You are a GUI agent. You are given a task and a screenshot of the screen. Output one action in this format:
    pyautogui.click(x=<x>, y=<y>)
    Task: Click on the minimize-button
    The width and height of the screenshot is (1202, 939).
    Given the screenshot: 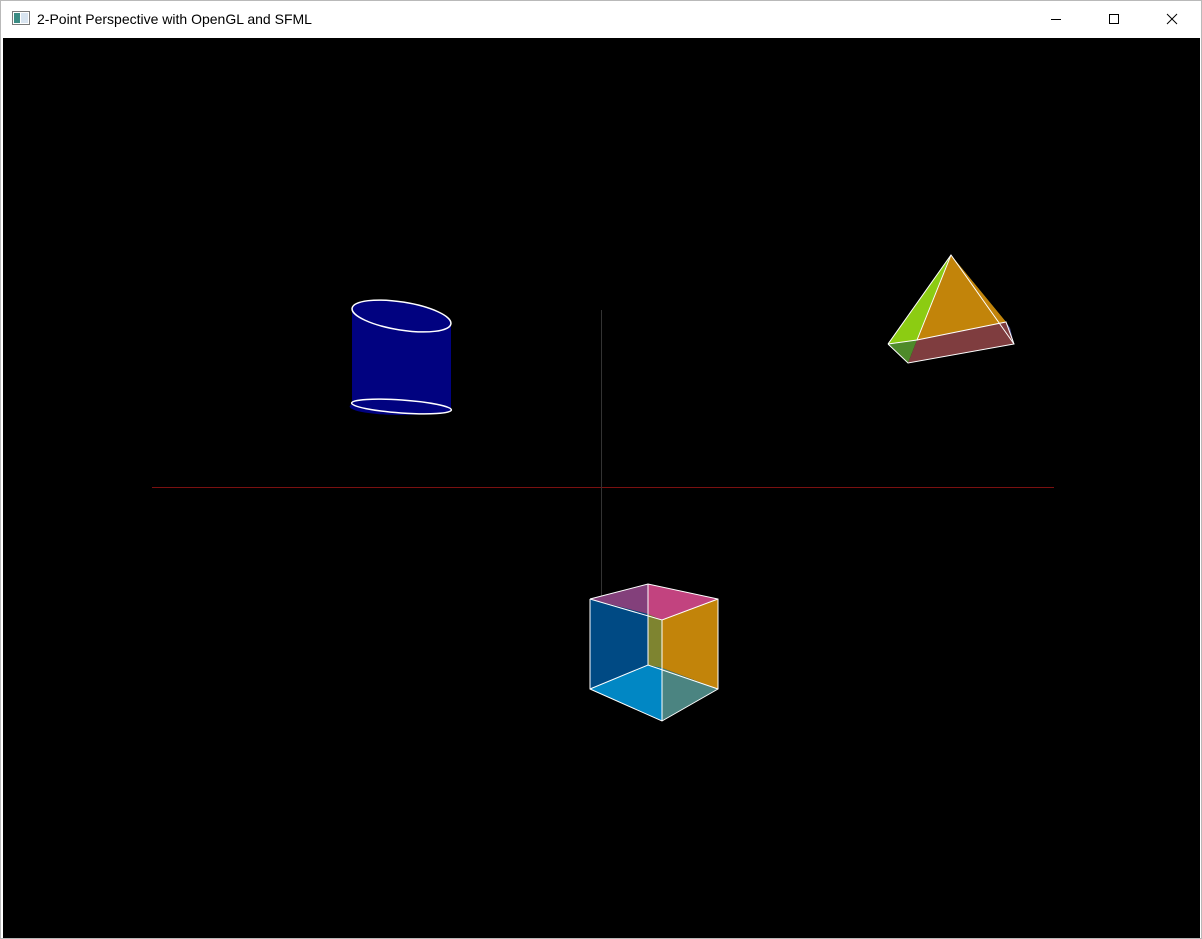 What is the action you would take?
    pyautogui.click(x=1056, y=19)
    